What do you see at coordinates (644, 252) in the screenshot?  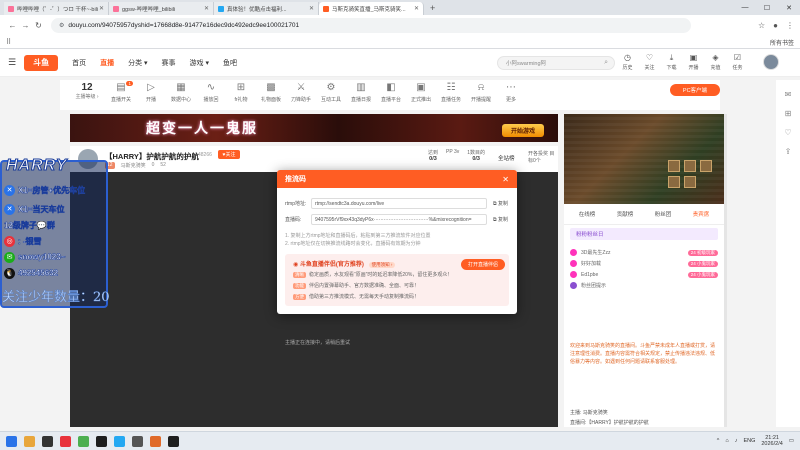 I see `list-item: 3D最先生Zzz 24 初级玩家` at bounding box center [644, 252].